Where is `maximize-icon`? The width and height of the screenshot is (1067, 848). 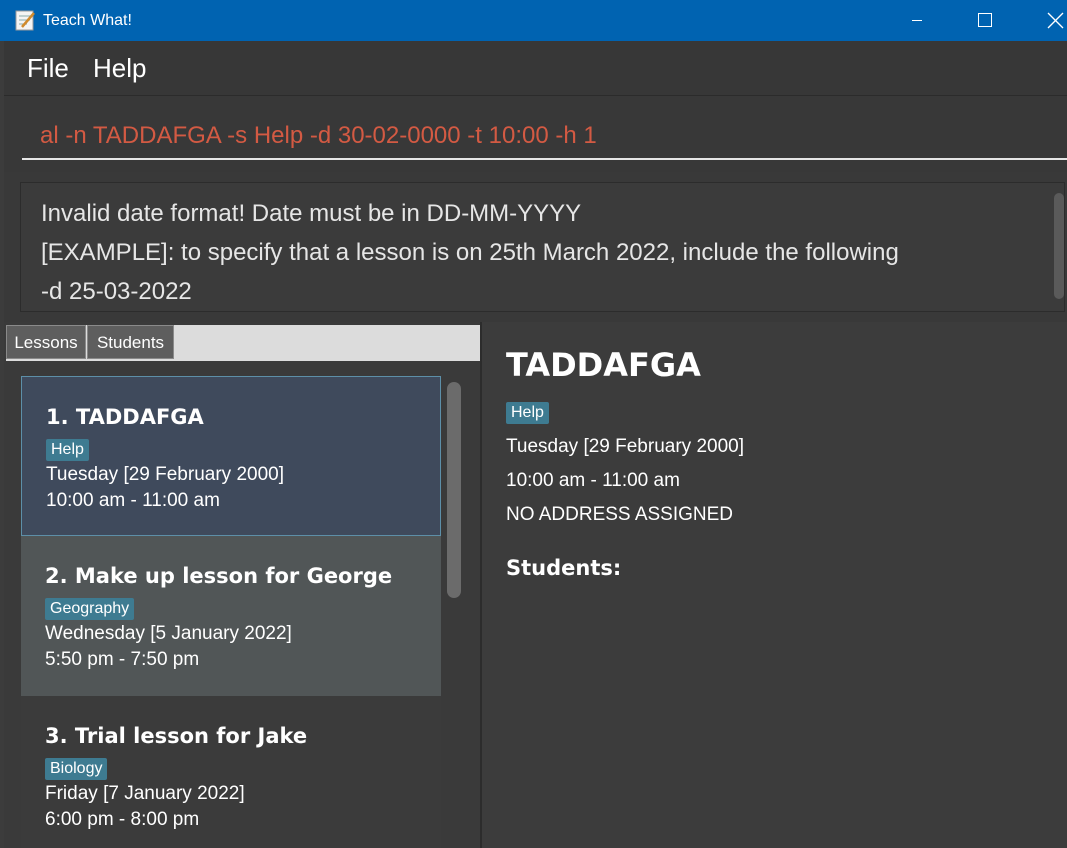
maximize-icon is located at coordinates (985, 20).